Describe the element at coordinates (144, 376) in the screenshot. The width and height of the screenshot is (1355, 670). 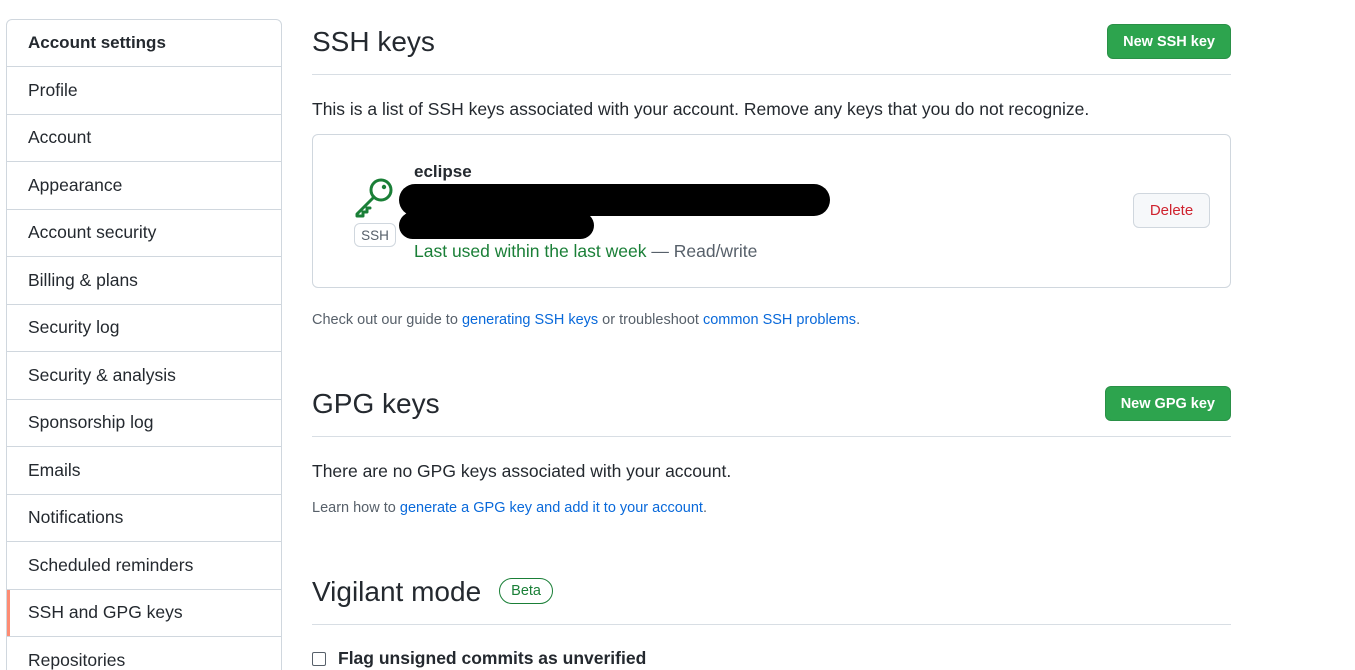
I see `sidebar-item-security-analysis: Security & analysis` at that location.